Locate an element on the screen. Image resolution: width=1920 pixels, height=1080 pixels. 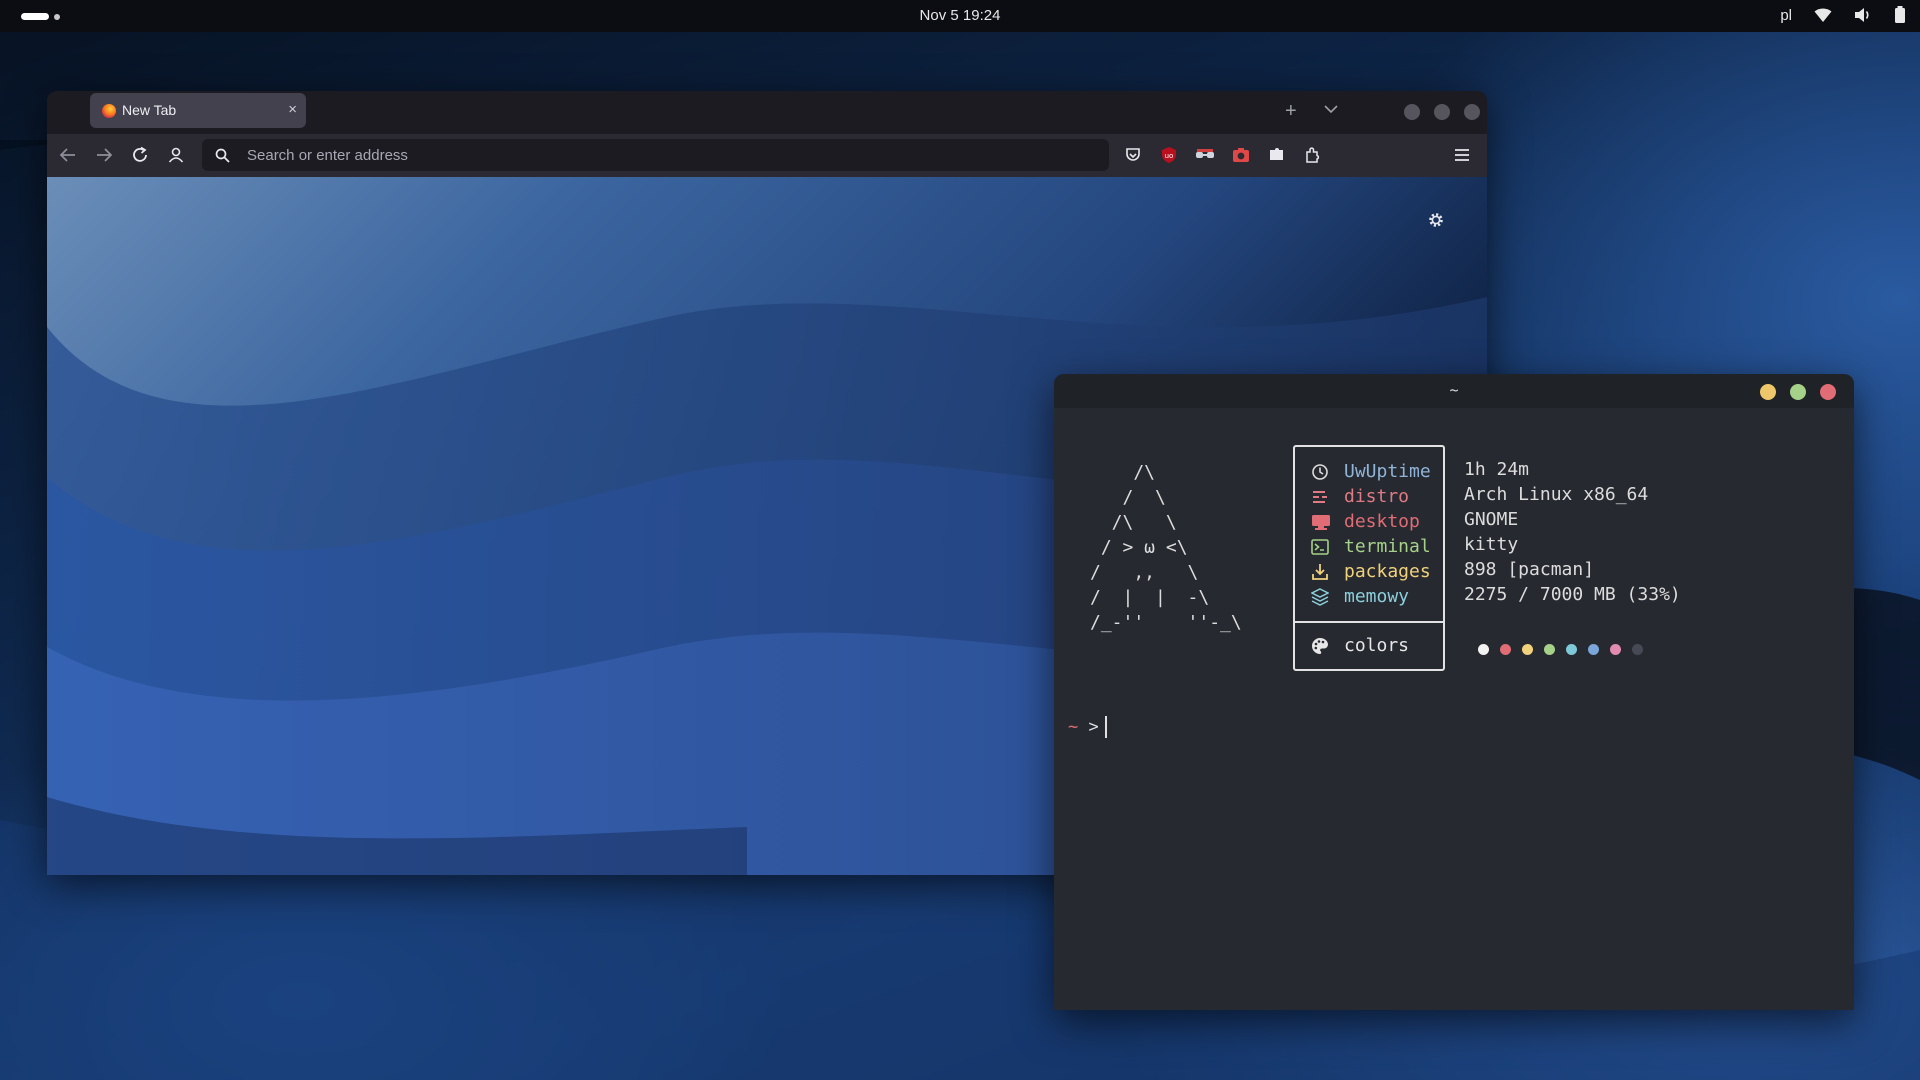
fetch-label: UwUptime is located at coordinates (1387, 471).